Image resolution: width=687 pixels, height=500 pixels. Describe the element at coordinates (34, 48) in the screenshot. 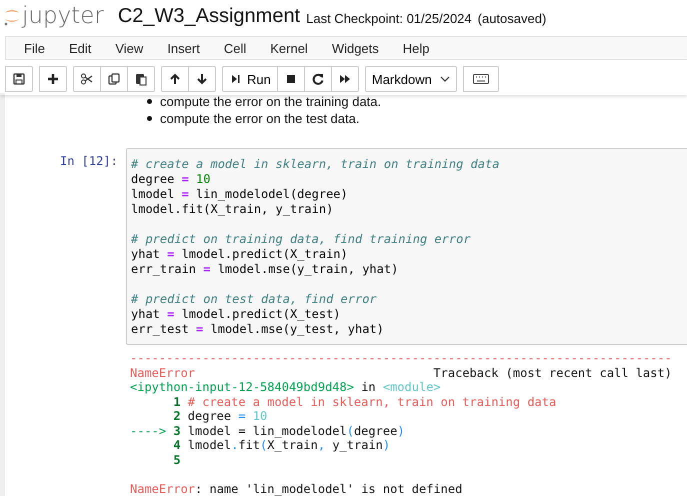

I see `menu-item: File` at that location.